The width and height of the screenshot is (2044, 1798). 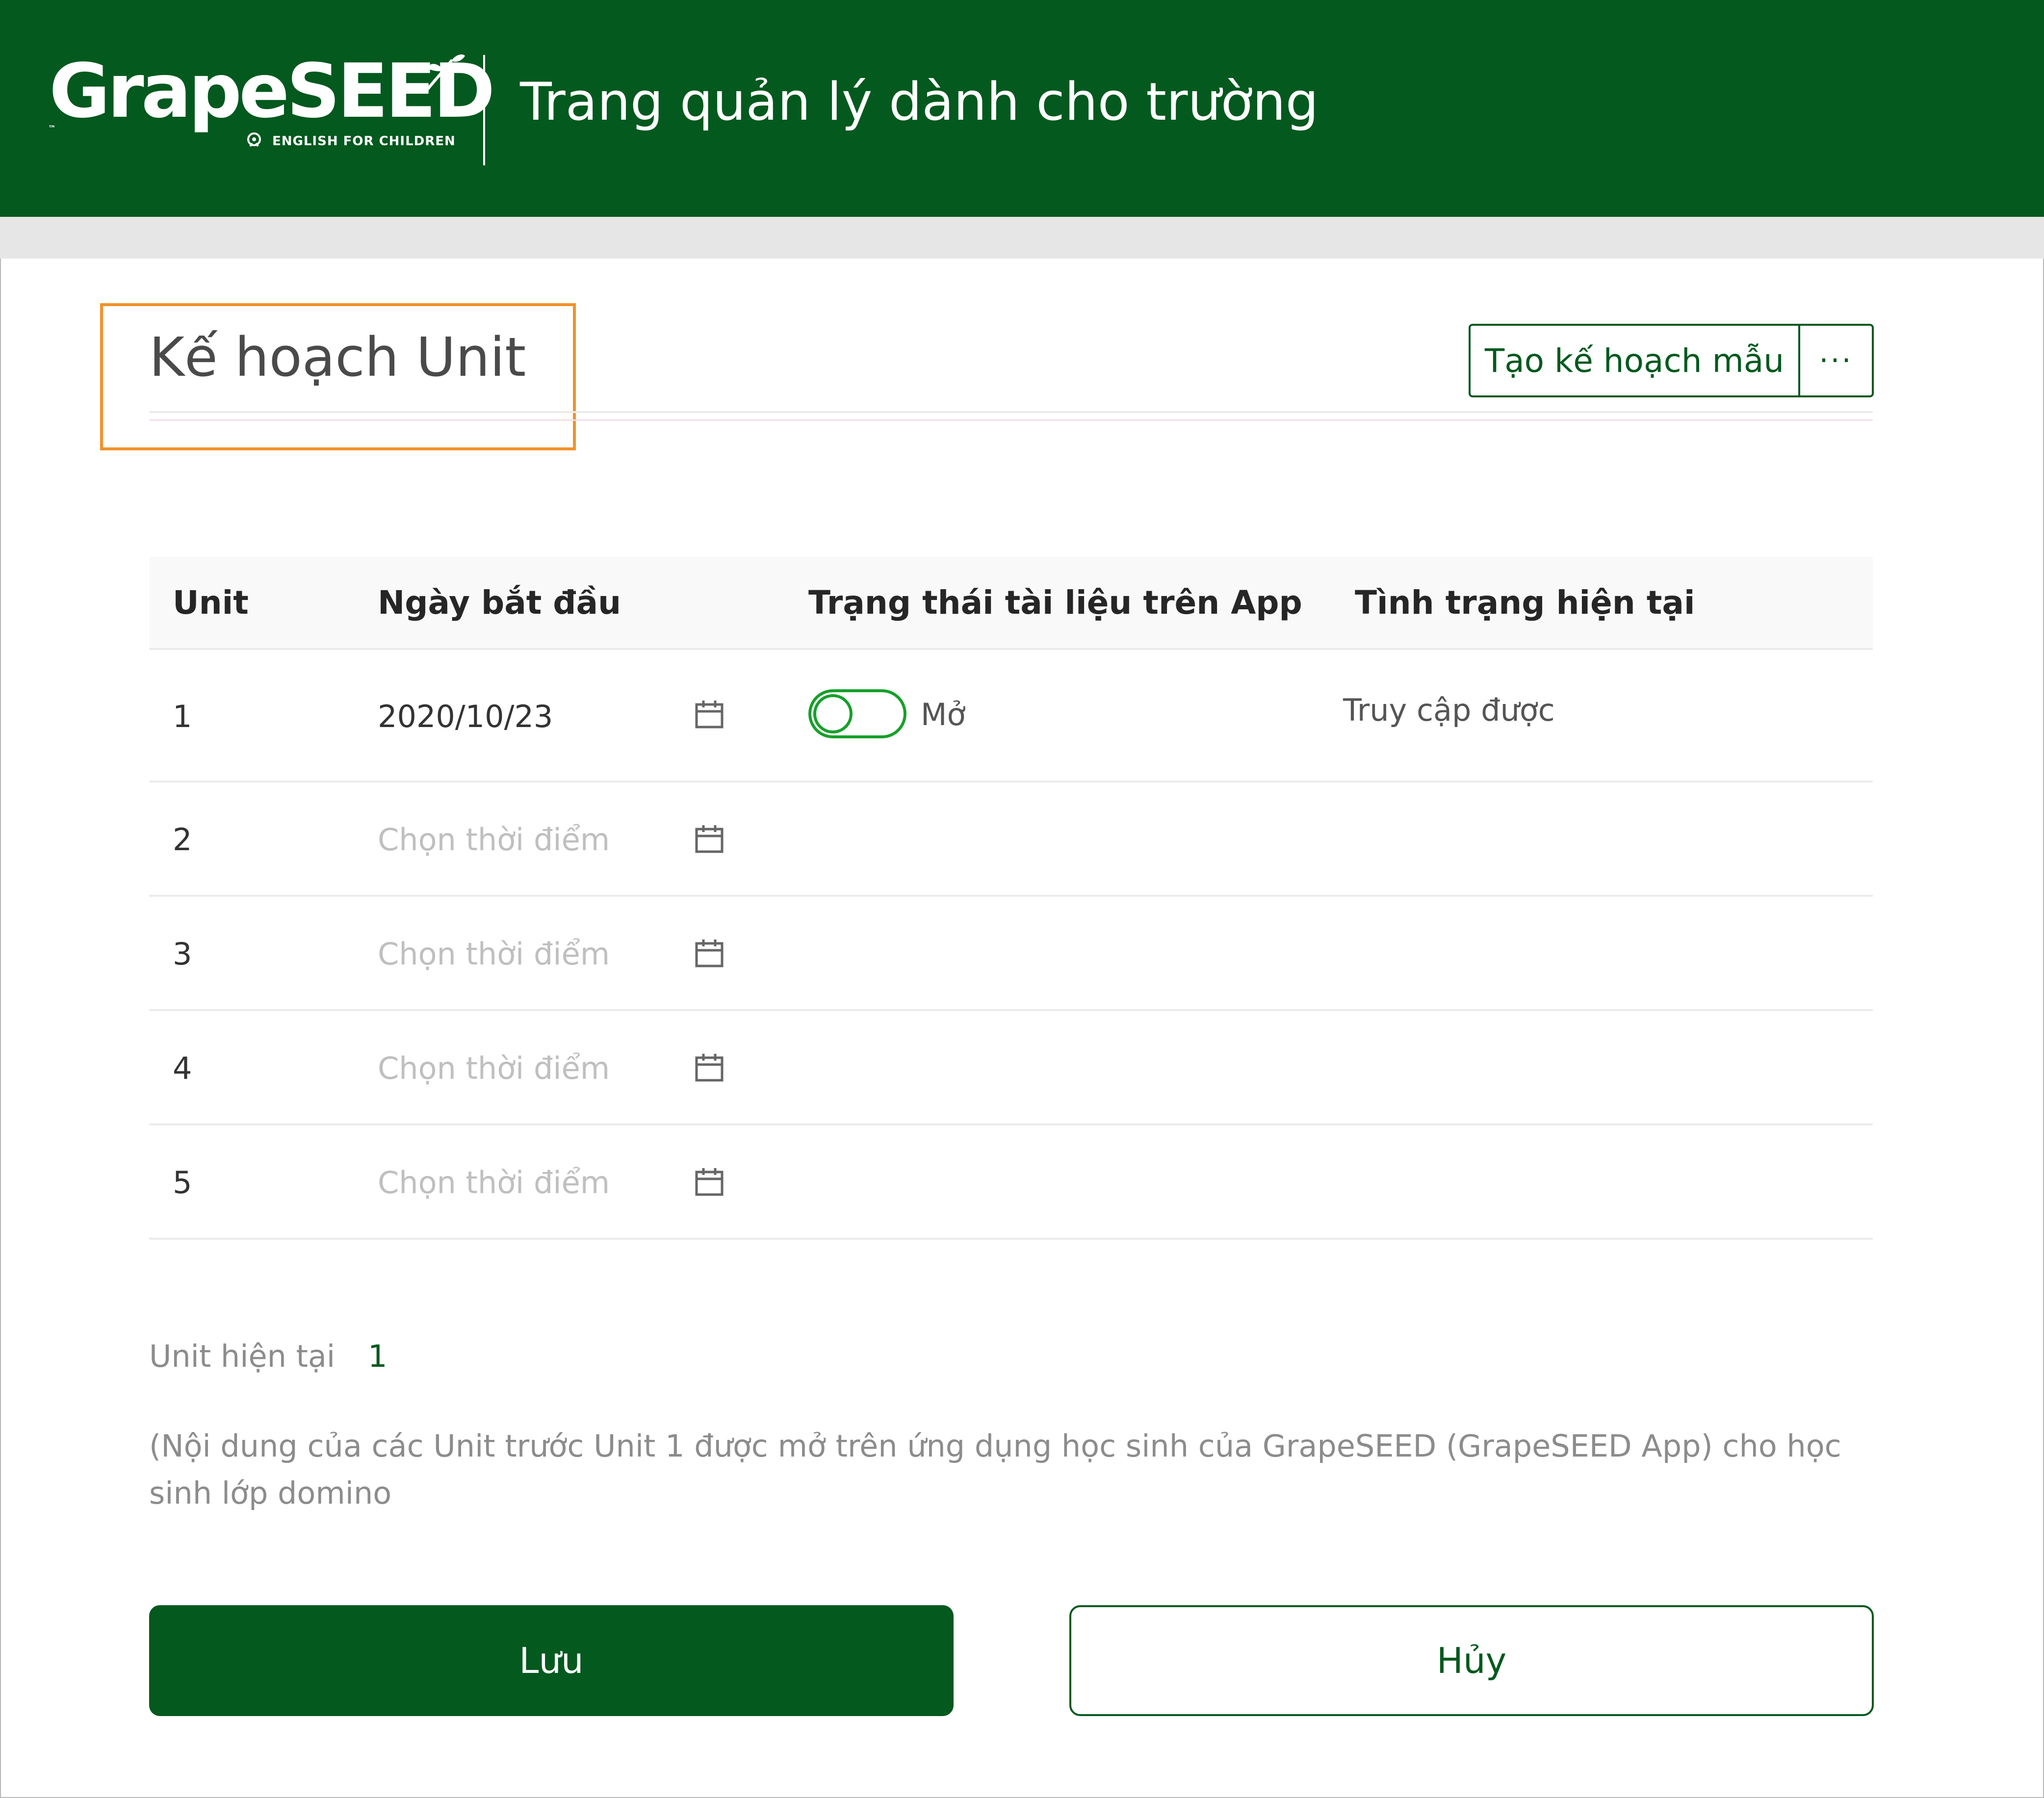 What do you see at coordinates (551, 1660) in the screenshot?
I see `save-button: Lưu` at bounding box center [551, 1660].